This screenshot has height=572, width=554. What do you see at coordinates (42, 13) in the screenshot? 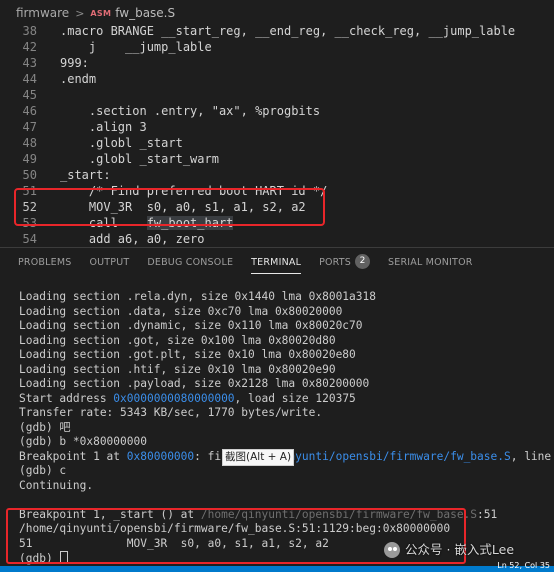
I see `breadcrumb-folder: firmware` at bounding box center [42, 13].